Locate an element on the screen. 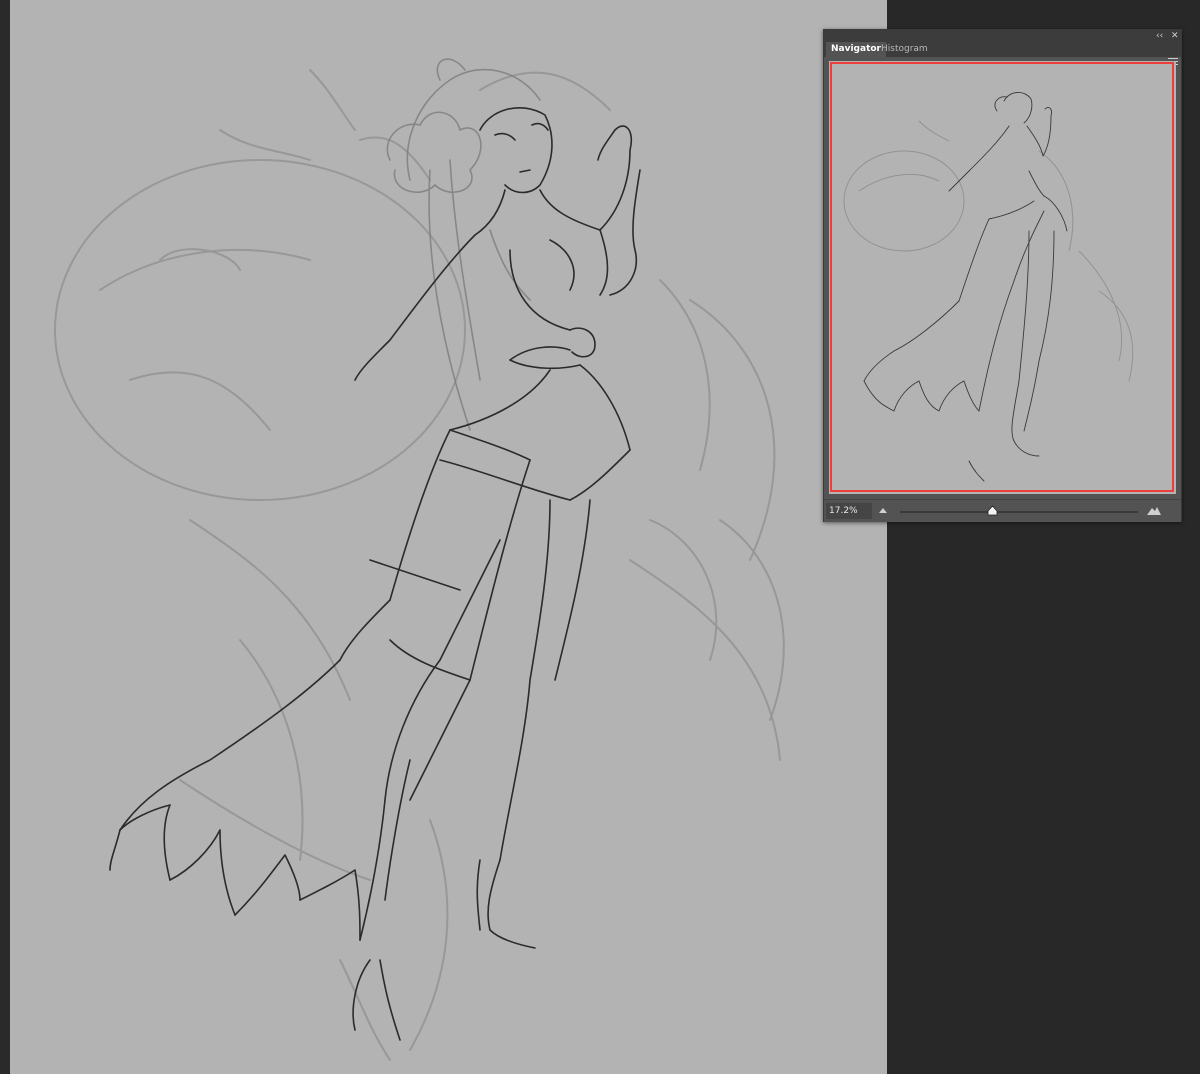  navigator-preview is located at coordinates (1002, 277).